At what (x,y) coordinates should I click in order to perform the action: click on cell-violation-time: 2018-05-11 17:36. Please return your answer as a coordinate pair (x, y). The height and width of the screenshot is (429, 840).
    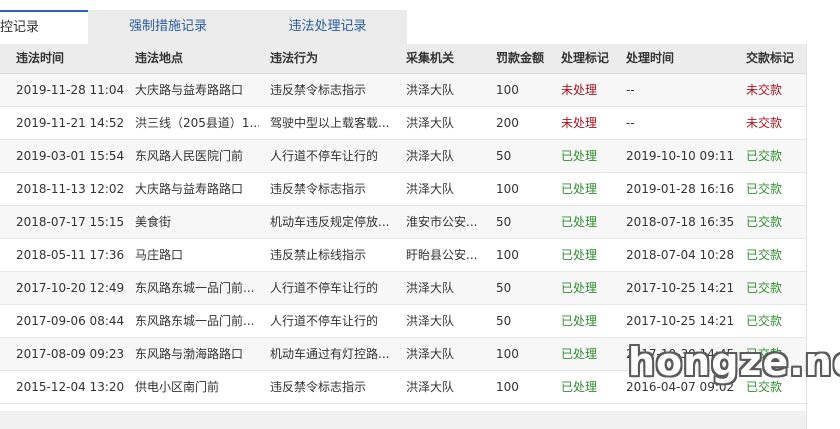
    Looking at the image, I should click on (70, 255).